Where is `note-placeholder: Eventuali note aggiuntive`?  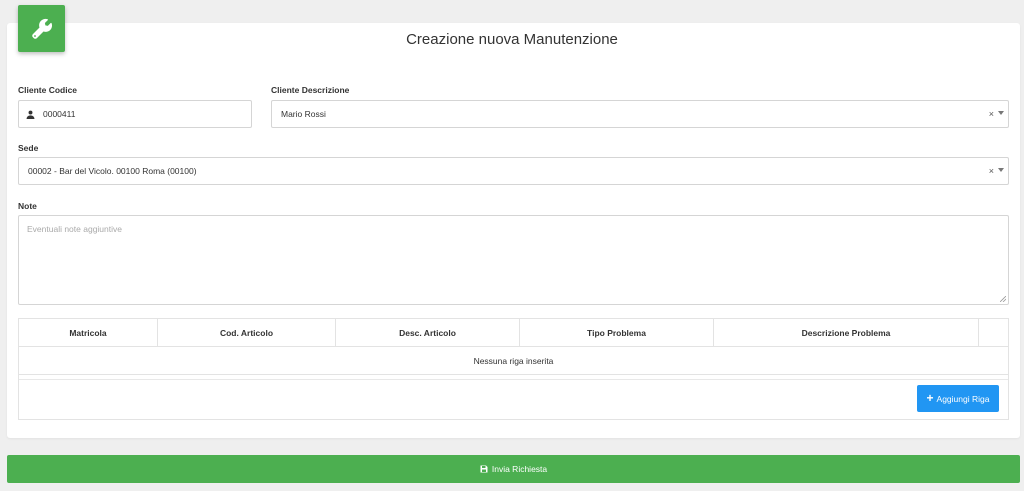 note-placeholder: Eventuali note aggiuntive is located at coordinates (74, 229).